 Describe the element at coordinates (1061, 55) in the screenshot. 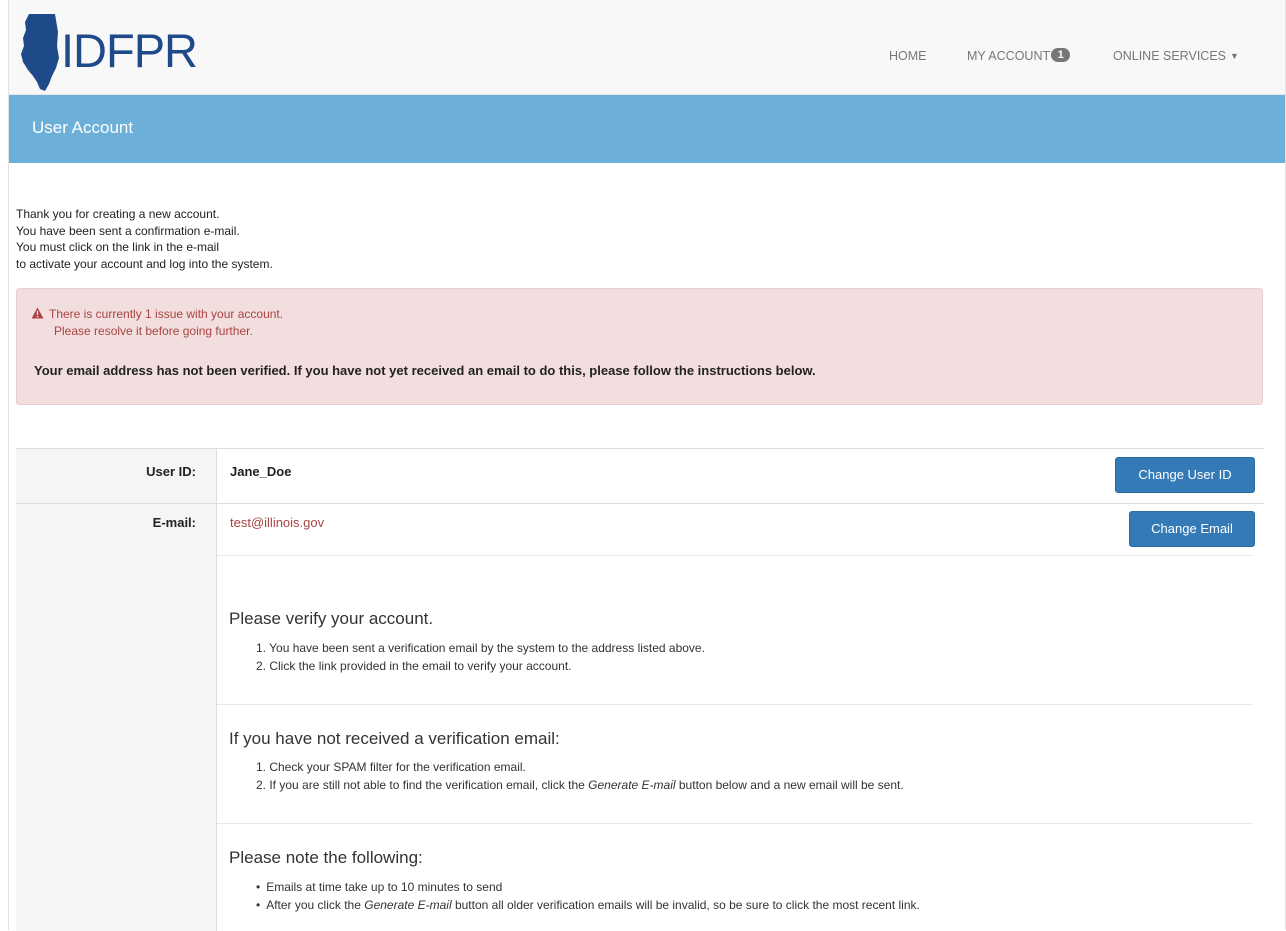

I see `notification-badge: 1` at that location.